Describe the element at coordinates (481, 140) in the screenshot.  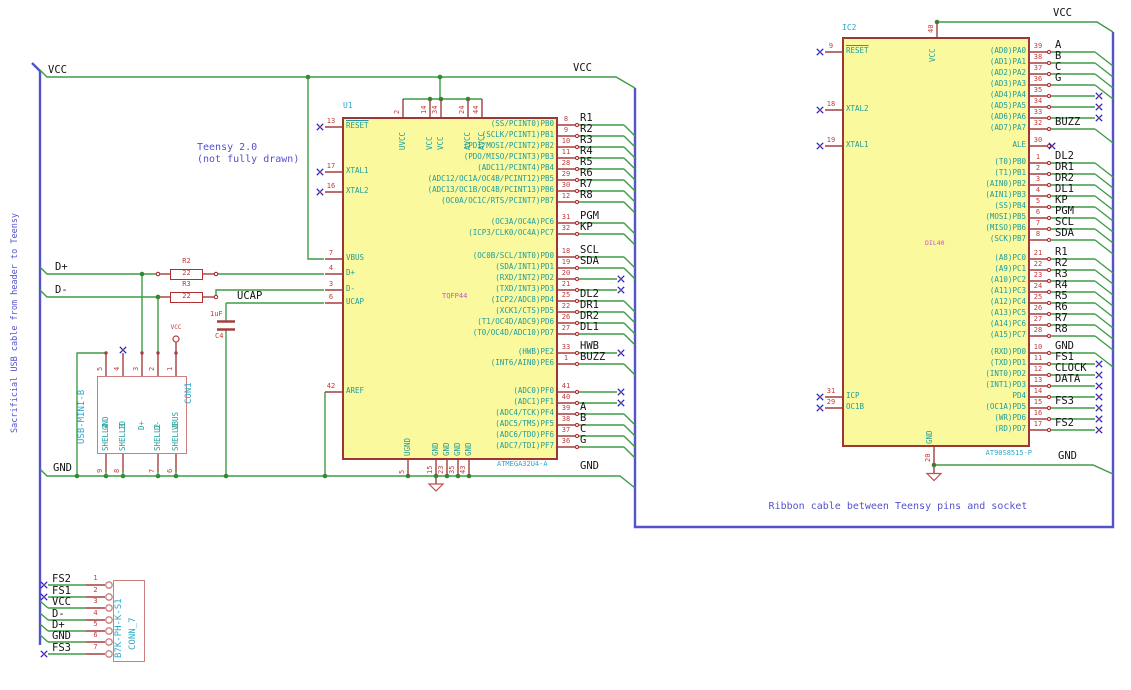
I see `pin-name: AVCC` at that location.